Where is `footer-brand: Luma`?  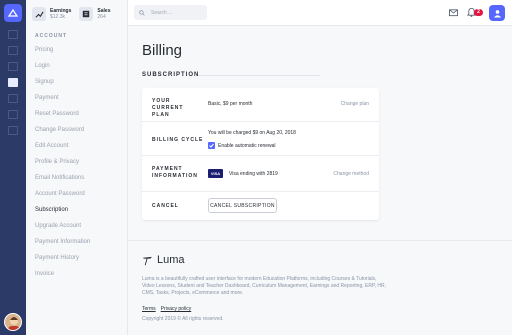
footer-brand: Luma is located at coordinates (163, 260).